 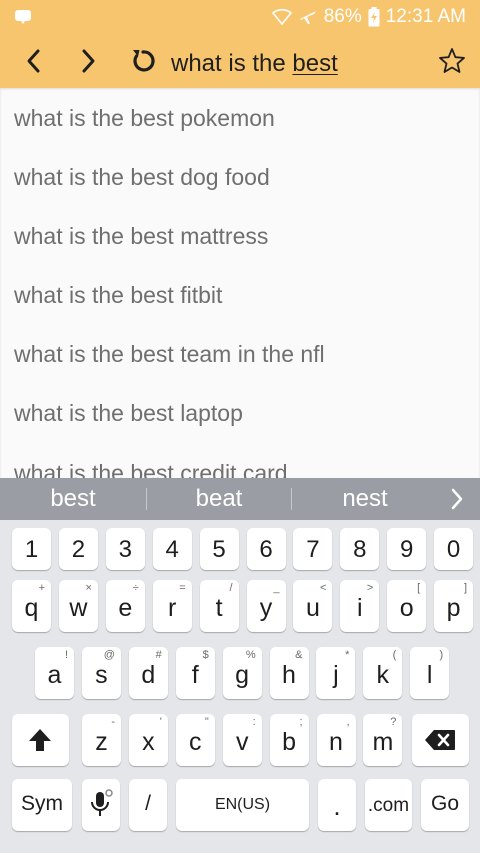 What do you see at coordinates (172, 549) in the screenshot?
I see `key-4: 4` at bounding box center [172, 549].